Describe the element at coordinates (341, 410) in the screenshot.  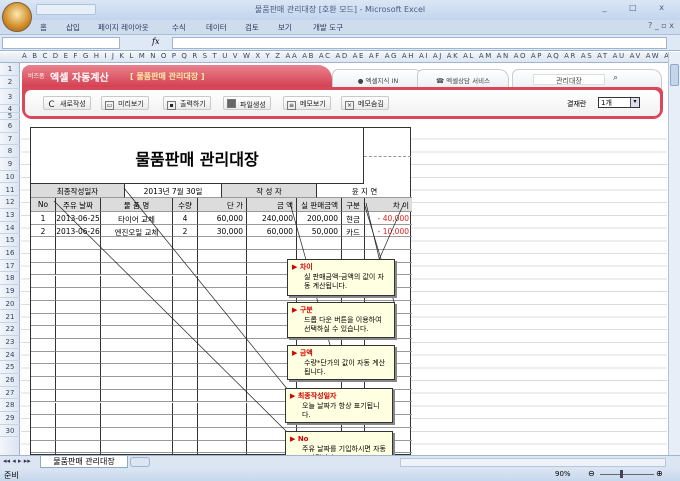
I see `memo-body: 오늘 날짜가 항상 표기됩니다.` at that location.